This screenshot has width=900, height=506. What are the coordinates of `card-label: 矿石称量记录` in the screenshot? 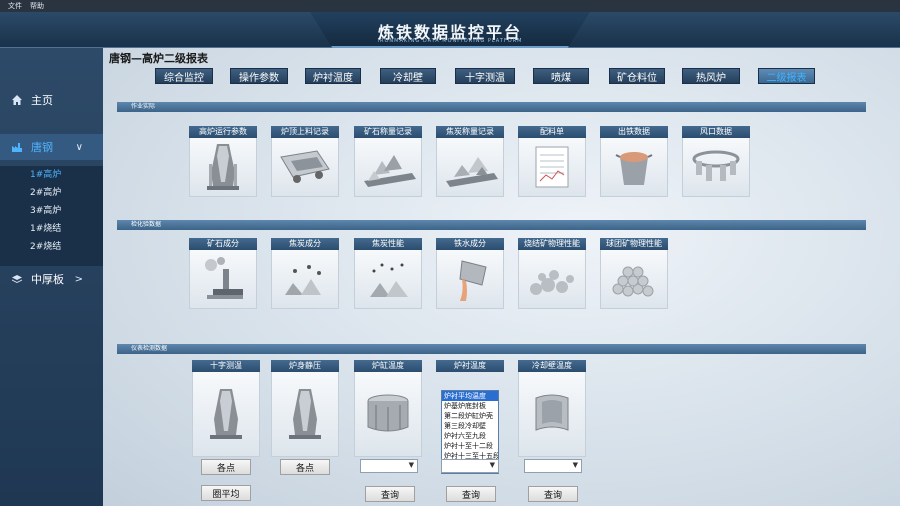 It's located at (388, 132).